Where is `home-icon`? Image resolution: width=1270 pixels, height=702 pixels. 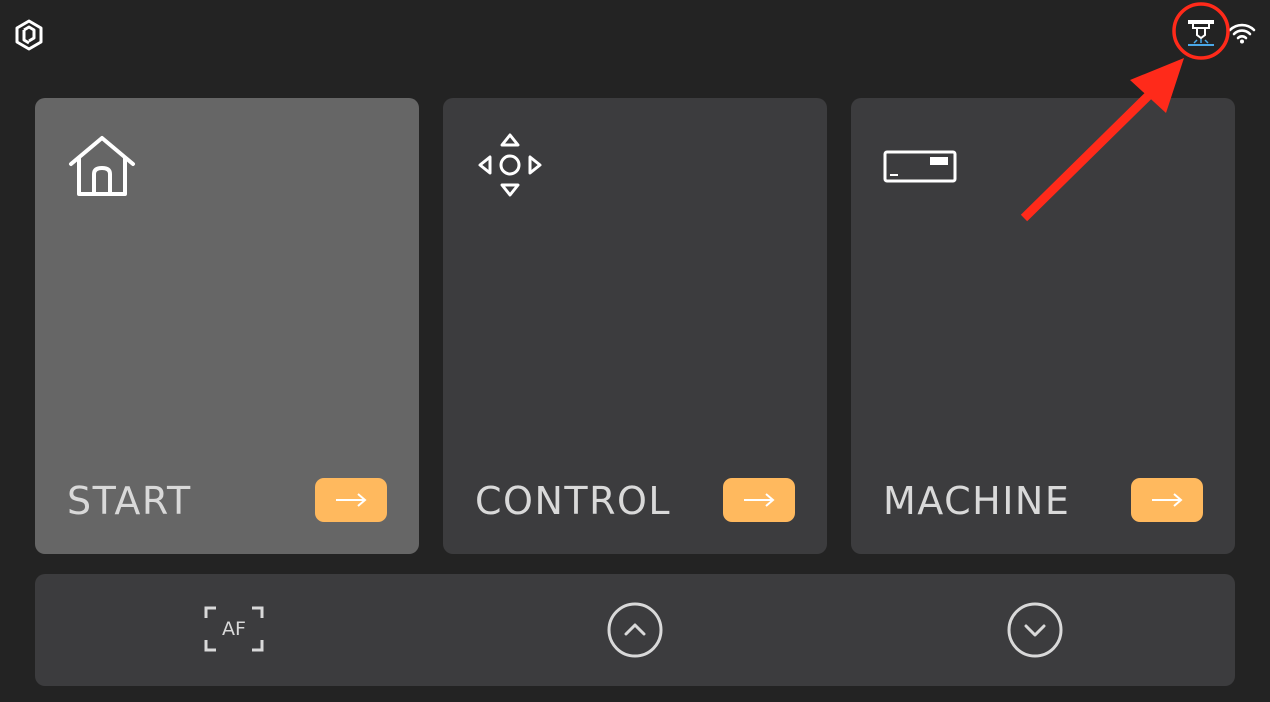 home-icon is located at coordinates (102, 168).